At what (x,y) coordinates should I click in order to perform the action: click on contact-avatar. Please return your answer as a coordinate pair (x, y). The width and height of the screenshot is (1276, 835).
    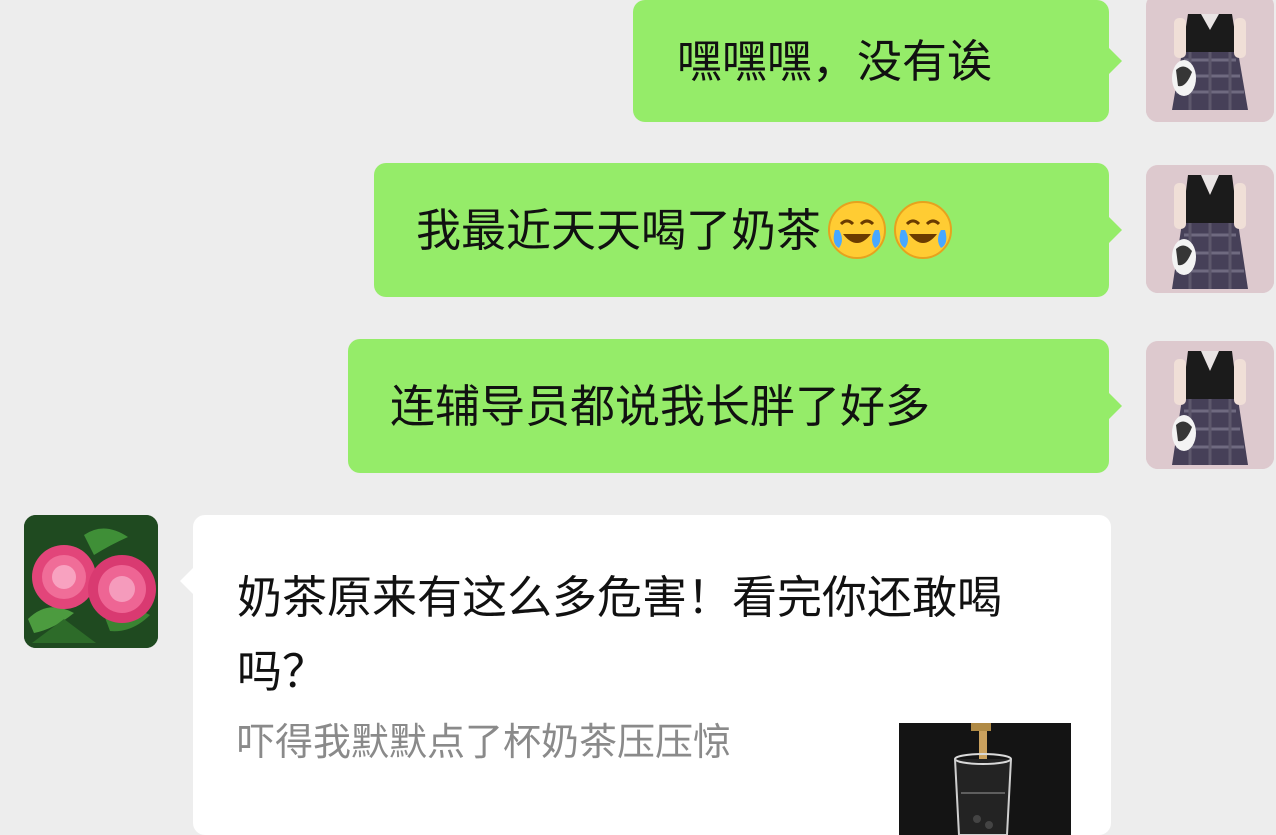
    Looking at the image, I should click on (91, 581).